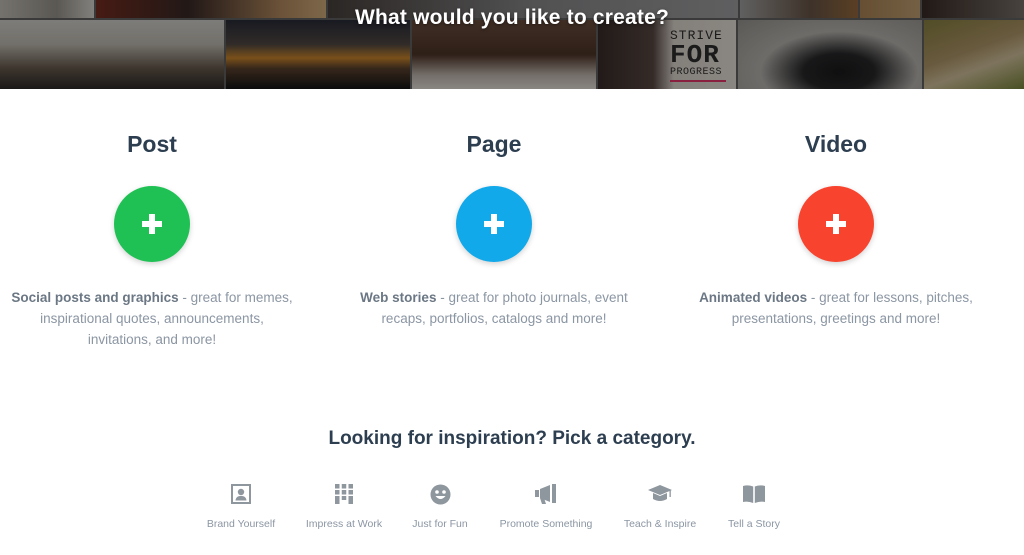 This screenshot has width=1024, height=555. What do you see at coordinates (440, 524) in the screenshot?
I see `category-label: Just for Fun` at bounding box center [440, 524].